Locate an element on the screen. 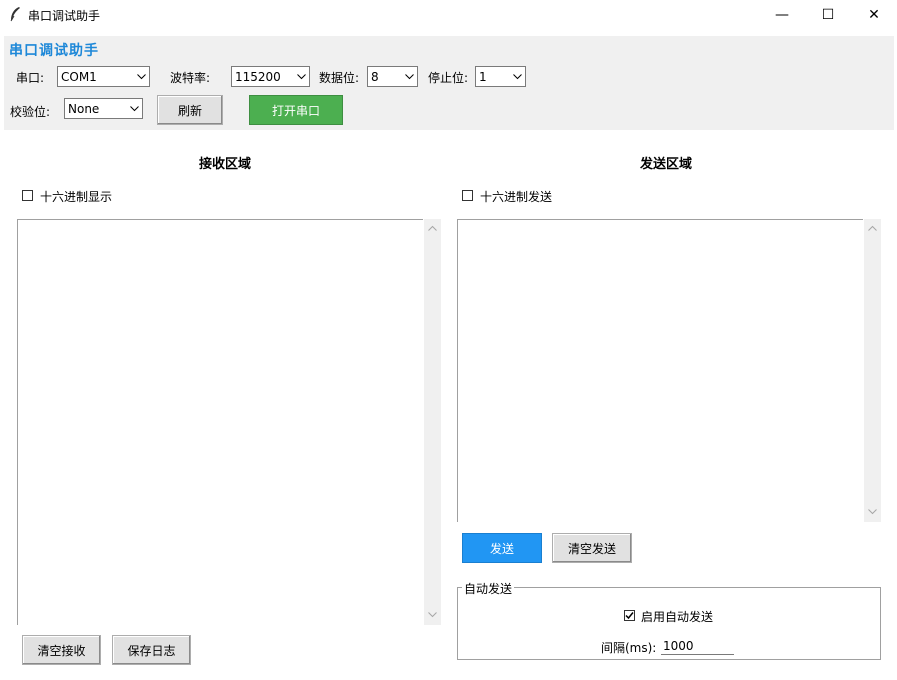 This screenshot has height=680, width=897. stopbits-select: 1 is located at coordinates (500, 76).